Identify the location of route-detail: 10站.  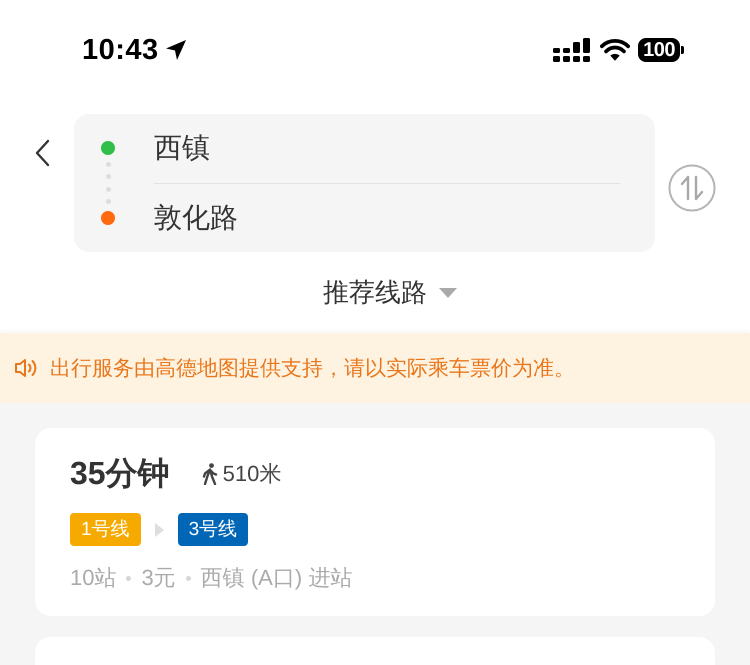
(93, 578).